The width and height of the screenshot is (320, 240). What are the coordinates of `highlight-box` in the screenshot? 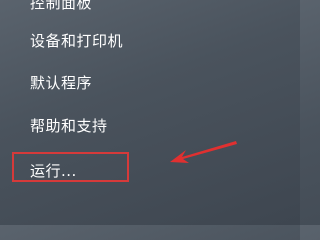 It's located at (70, 167).